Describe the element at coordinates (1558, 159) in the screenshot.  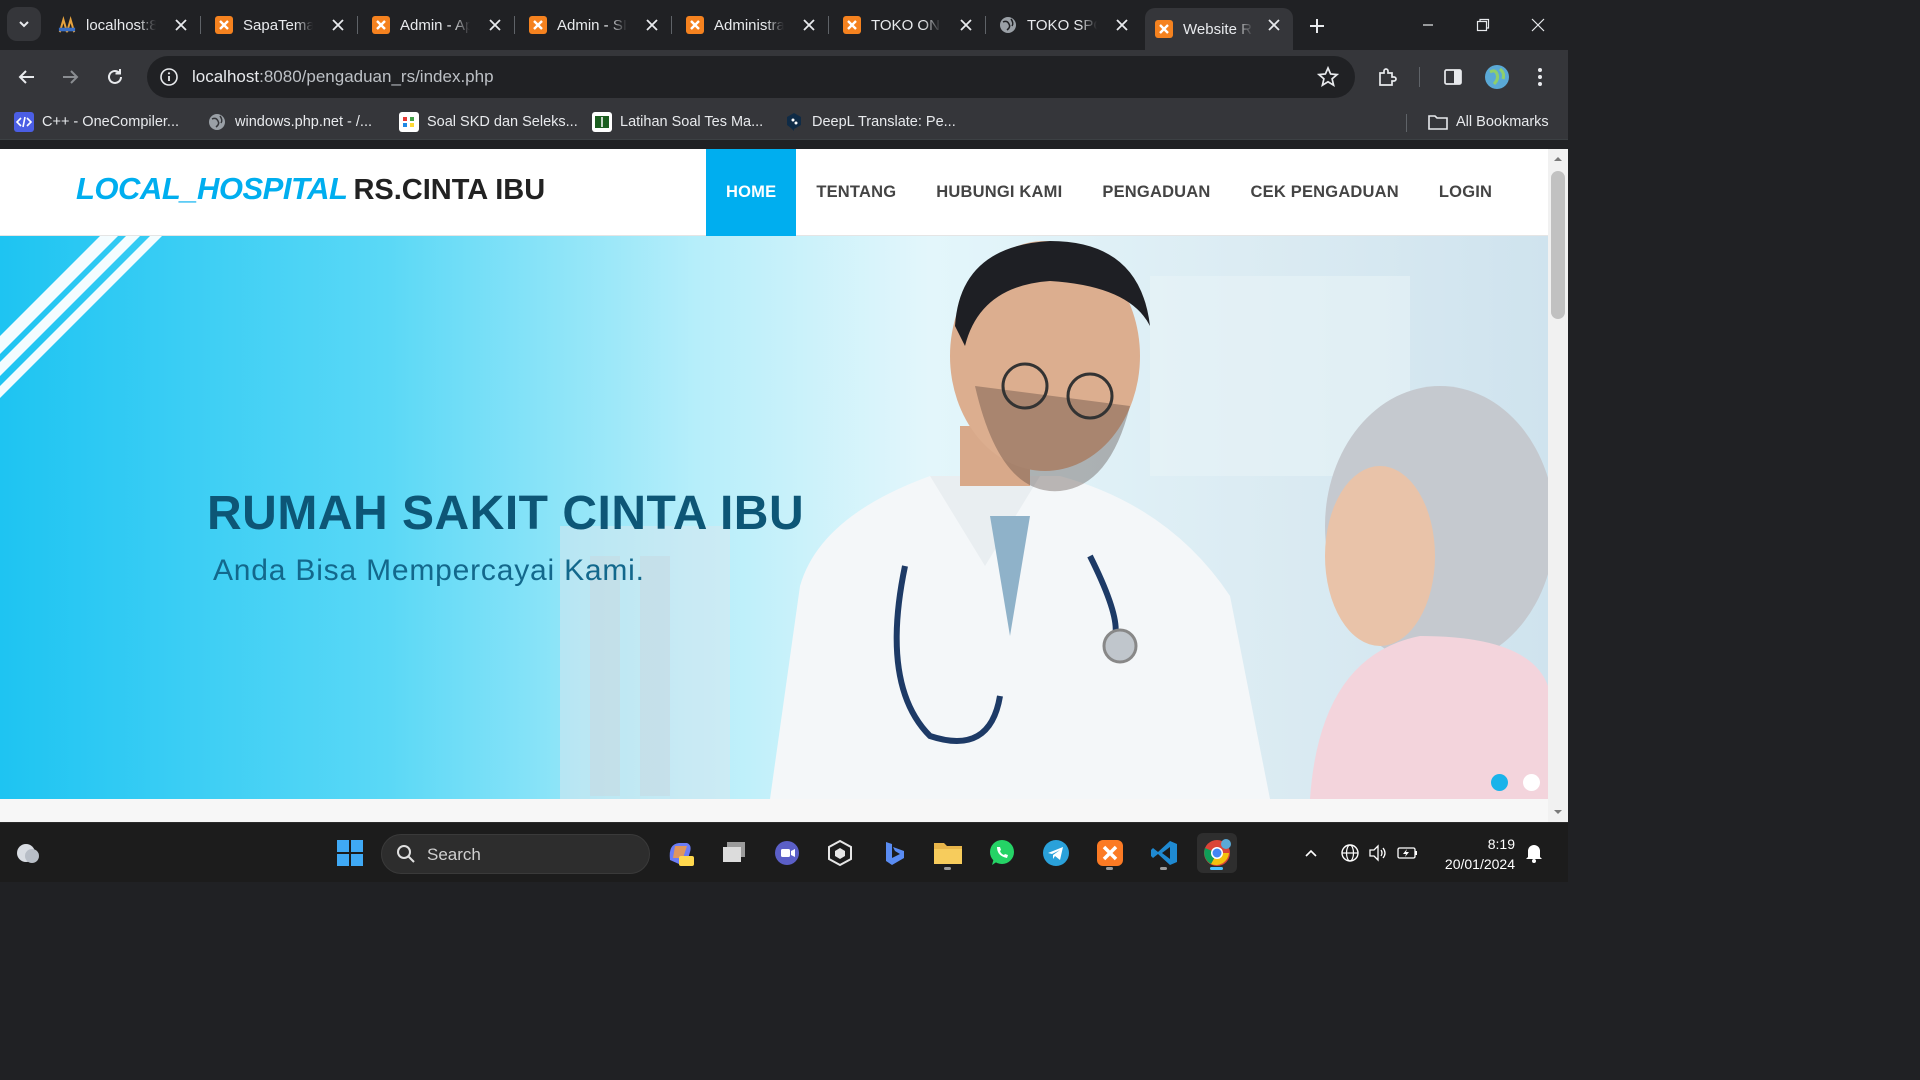
I see `scroll-up-icon` at that location.